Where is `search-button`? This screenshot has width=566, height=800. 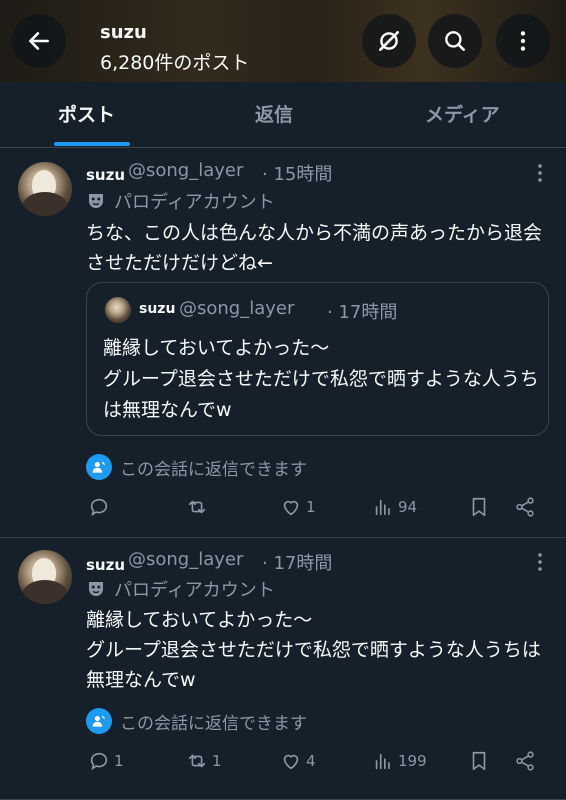 search-button is located at coordinates (455, 41).